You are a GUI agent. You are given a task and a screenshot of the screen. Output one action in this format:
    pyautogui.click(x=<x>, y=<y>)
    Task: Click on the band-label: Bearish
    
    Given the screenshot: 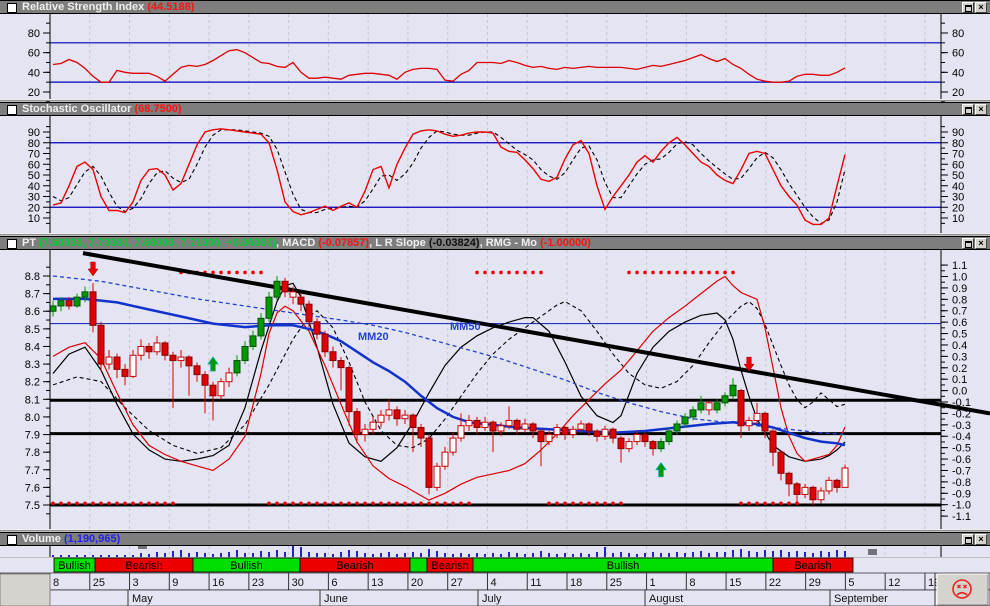 What is the action you would take?
    pyautogui.click(x=143, y=566)
    